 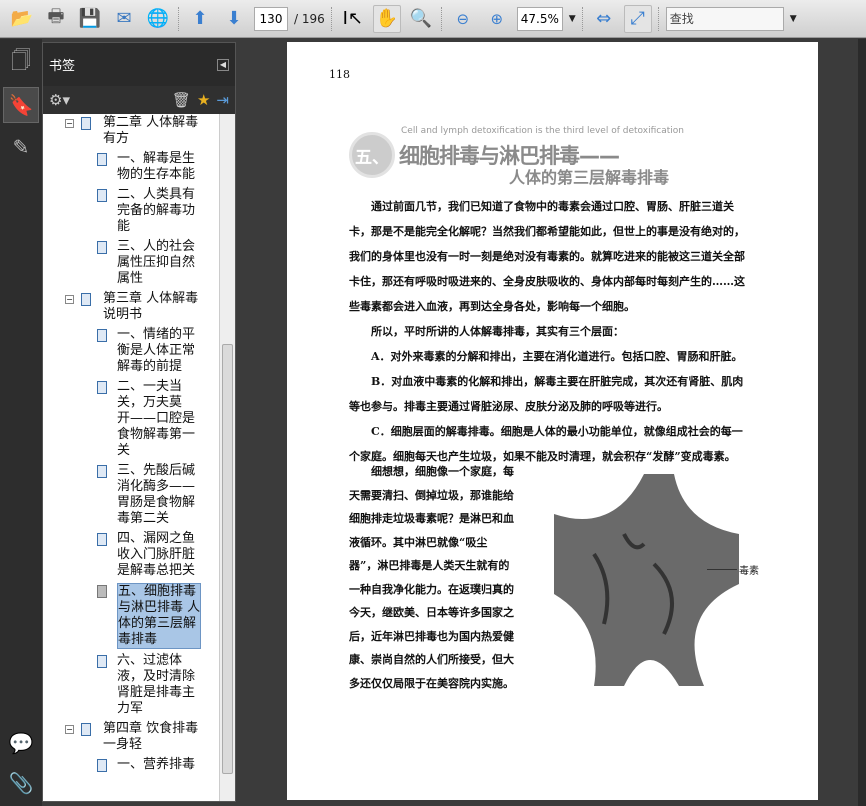 I want to click on save-icon: 💾, so click(x=90, y=19).